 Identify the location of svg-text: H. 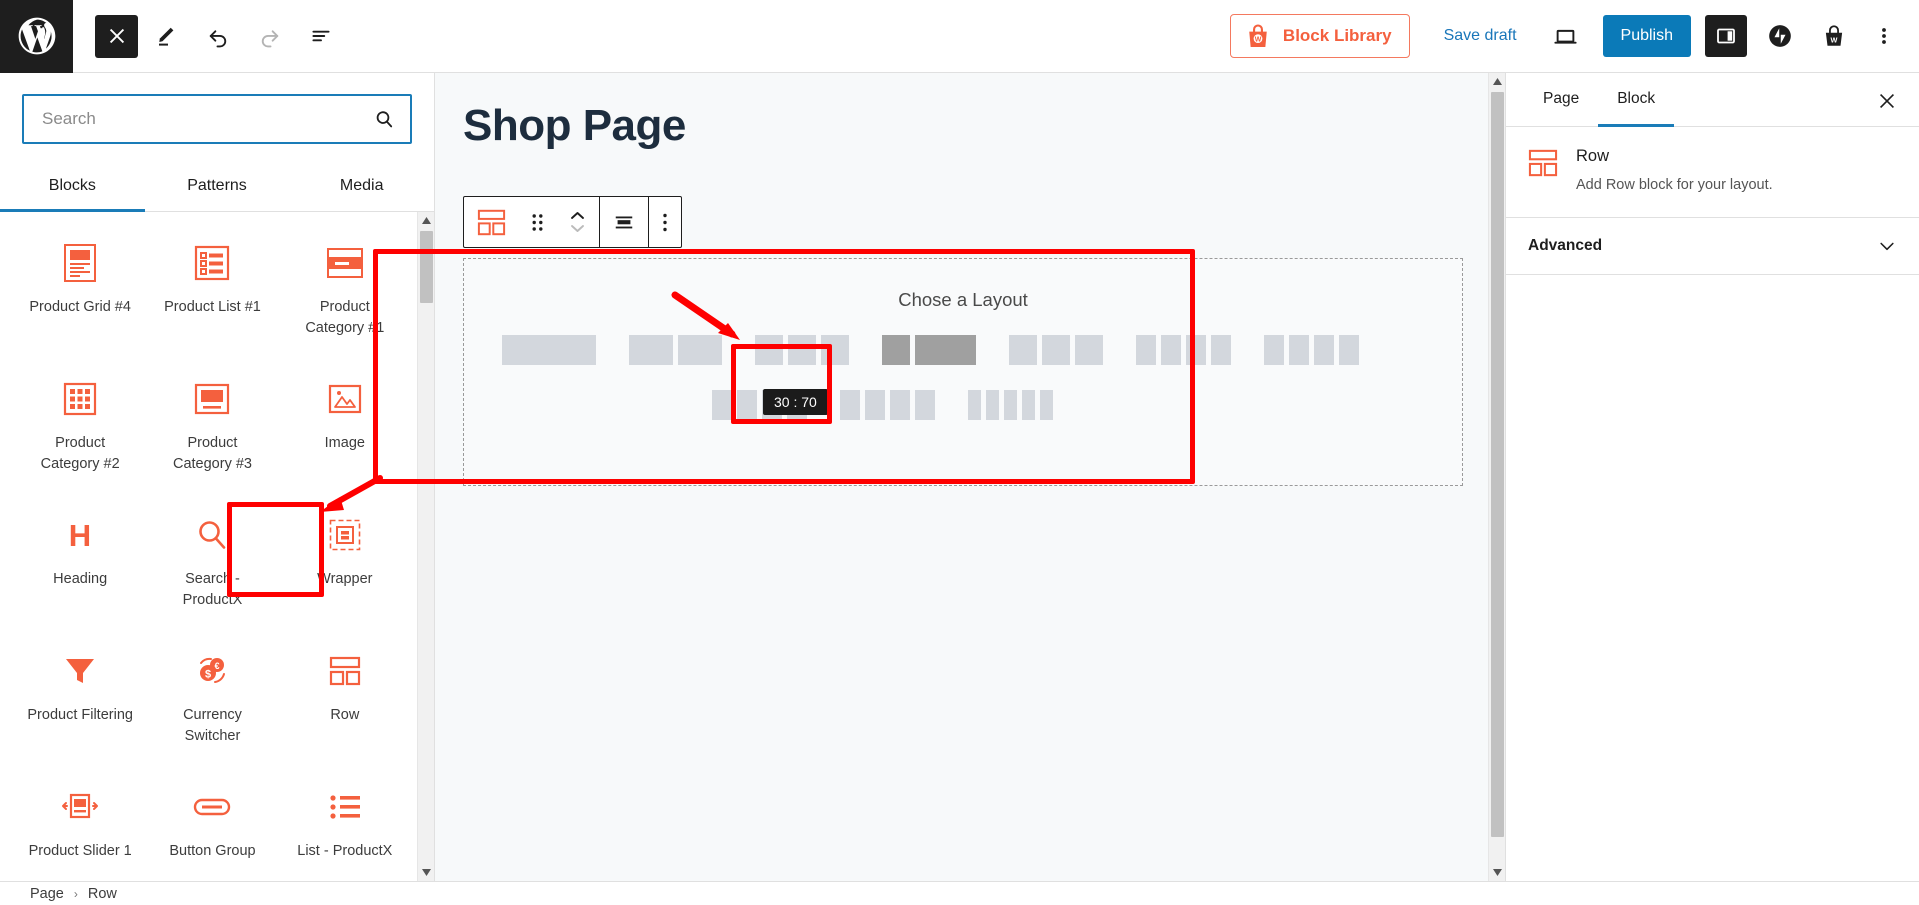
(80, 535).